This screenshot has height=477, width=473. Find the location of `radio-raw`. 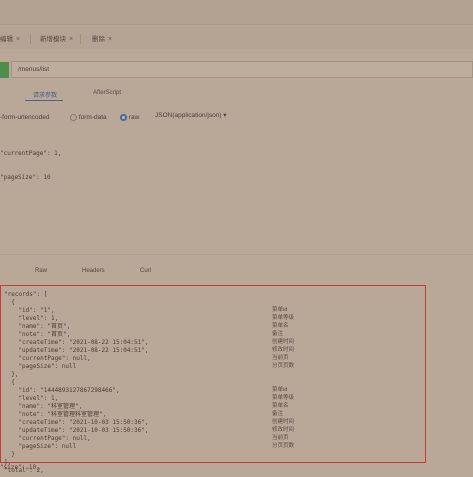

radio-raw is located at coordinates (123, 117).